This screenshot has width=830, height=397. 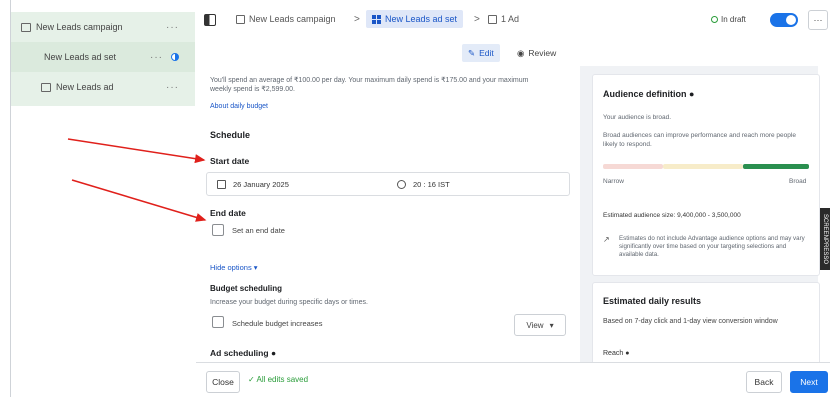 I want to click on save-status-label: All edits saved, so click(x=282, y=379).